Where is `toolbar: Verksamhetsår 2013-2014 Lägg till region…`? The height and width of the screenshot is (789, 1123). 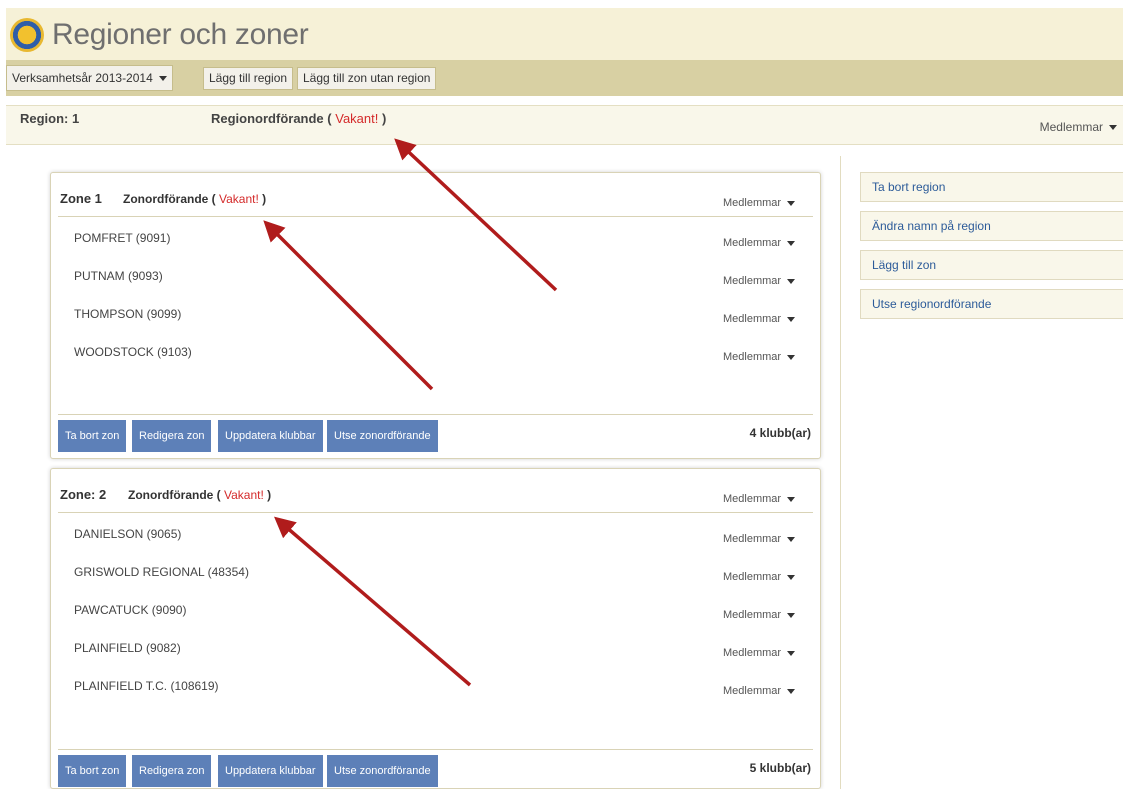
toolbar: Verksamhetsår 2013-2014 Lägg till region… is located at coordinates (564, 78).